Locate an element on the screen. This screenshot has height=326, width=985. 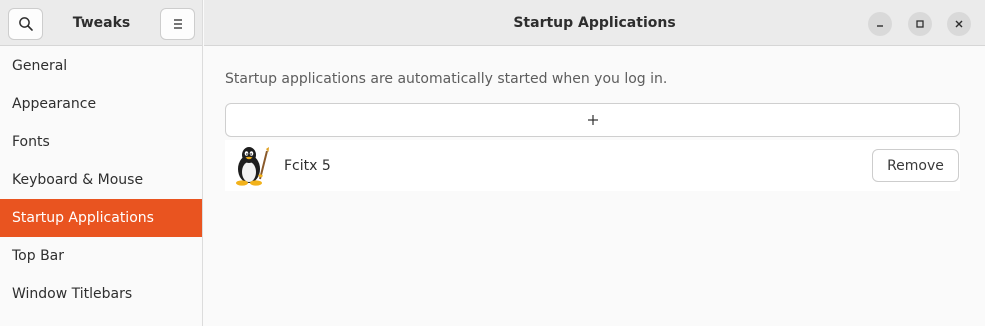
app-name: Fcitx 5 is located at coordinates (307, 165).